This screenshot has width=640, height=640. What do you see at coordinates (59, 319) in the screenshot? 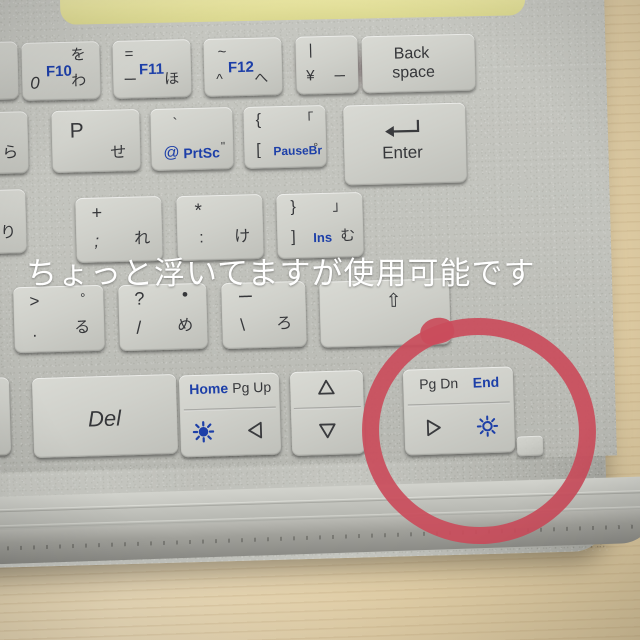
I see `key-gt-period: > ° . る` at bounding box center [59, 319].